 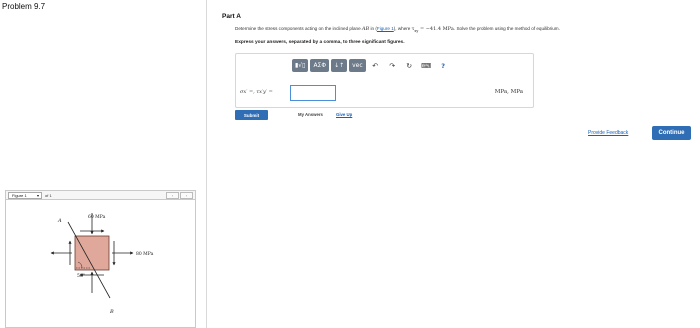 What do you see at coordinates (111, 312) in the screenshot?
I see `point-b-label: B` at bounding box center [111, 312].